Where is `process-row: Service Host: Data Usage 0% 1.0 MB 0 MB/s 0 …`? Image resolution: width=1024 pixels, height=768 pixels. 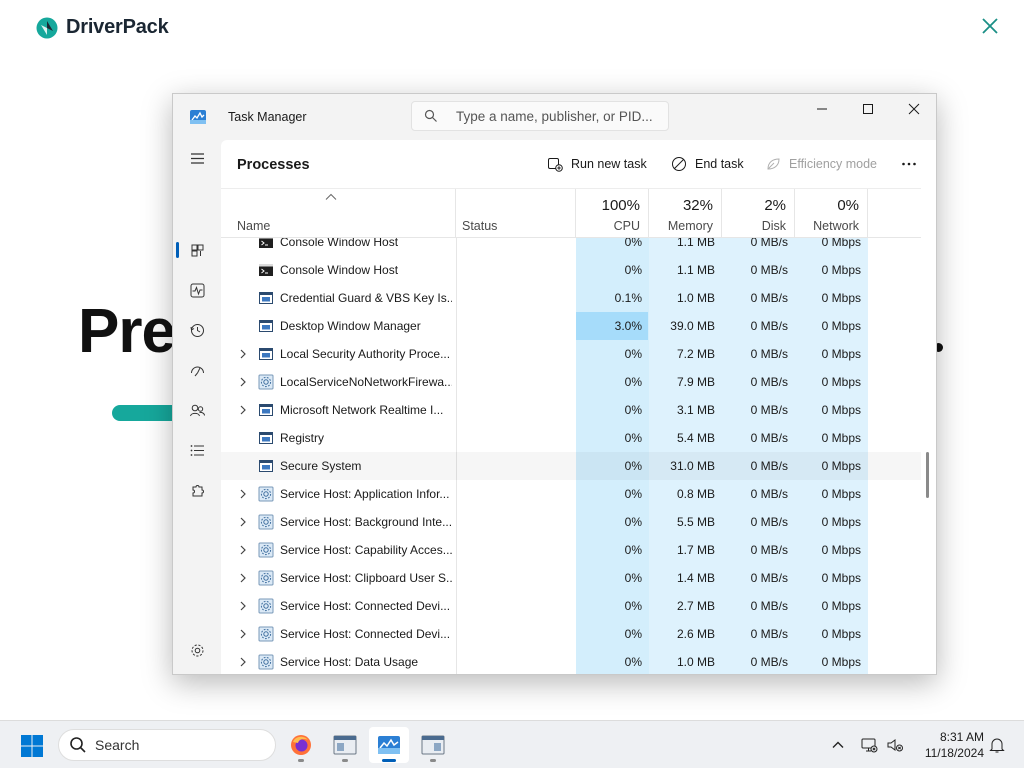 process-row: Service Host: Data Usage 0% 1.0 MB 0 MB/s 0 … is located at coordinates (571, 661).